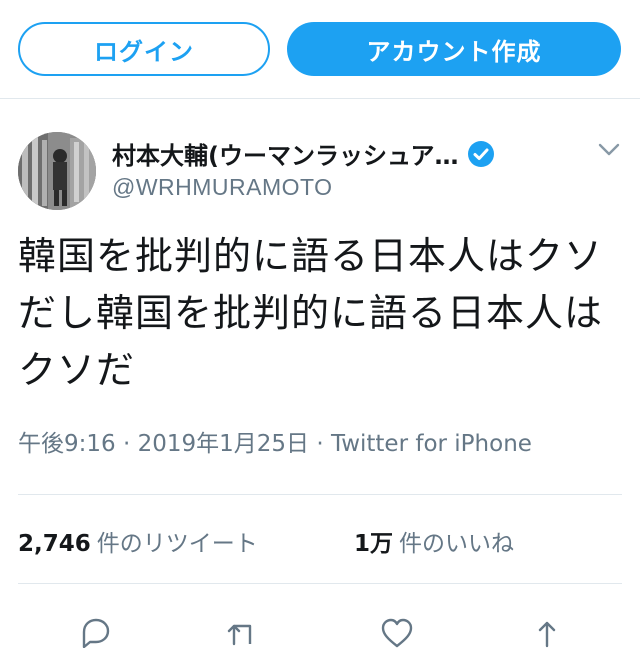  Describe the element at coordinates (547, 633) in the screenshot. I see `share-icon` at that location.